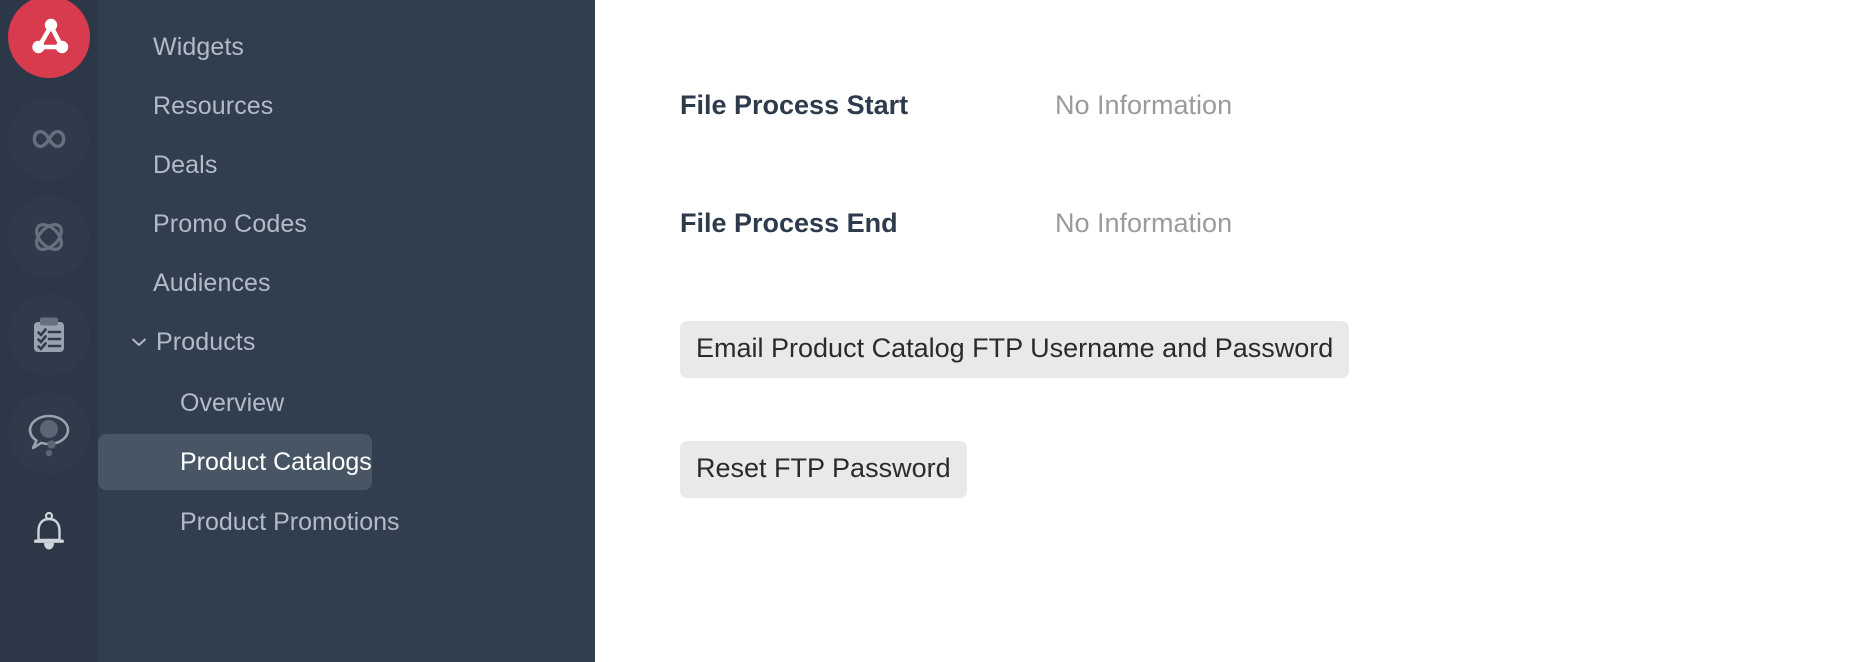 The image size is (1866, 662). What do you see at coordinates (794, 105) in the screenshot?
I see `field-label: File Process Start` at bounding box center [794, 105].